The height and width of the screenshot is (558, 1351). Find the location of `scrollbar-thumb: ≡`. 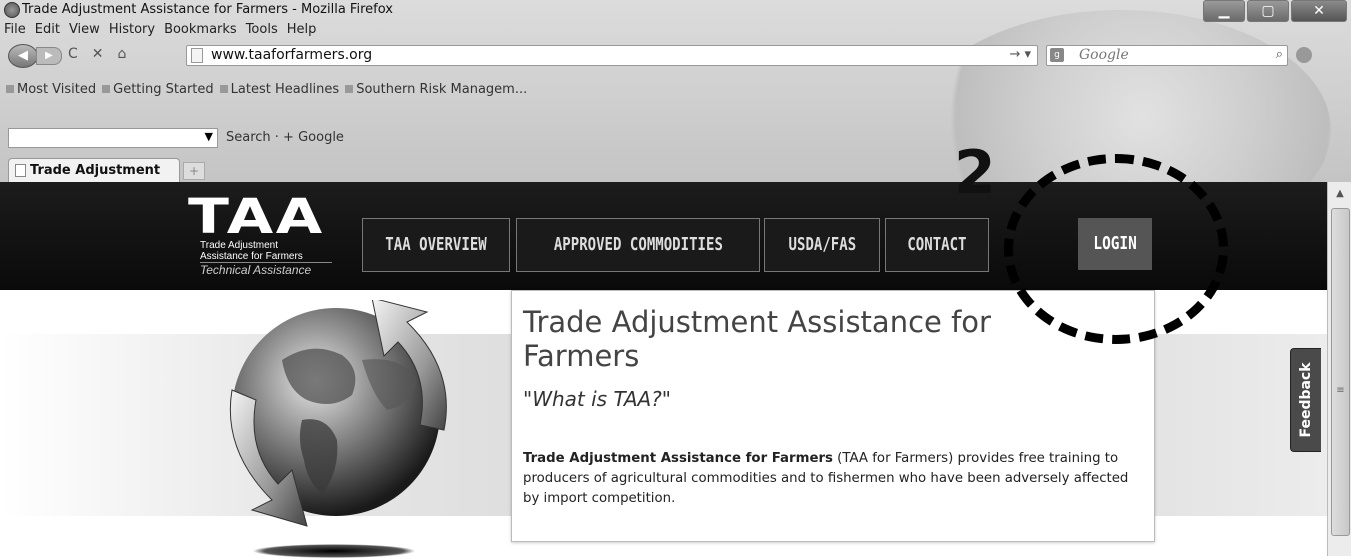

scrollbar-thumb: ≡ is located at coordinates (1340, 372).